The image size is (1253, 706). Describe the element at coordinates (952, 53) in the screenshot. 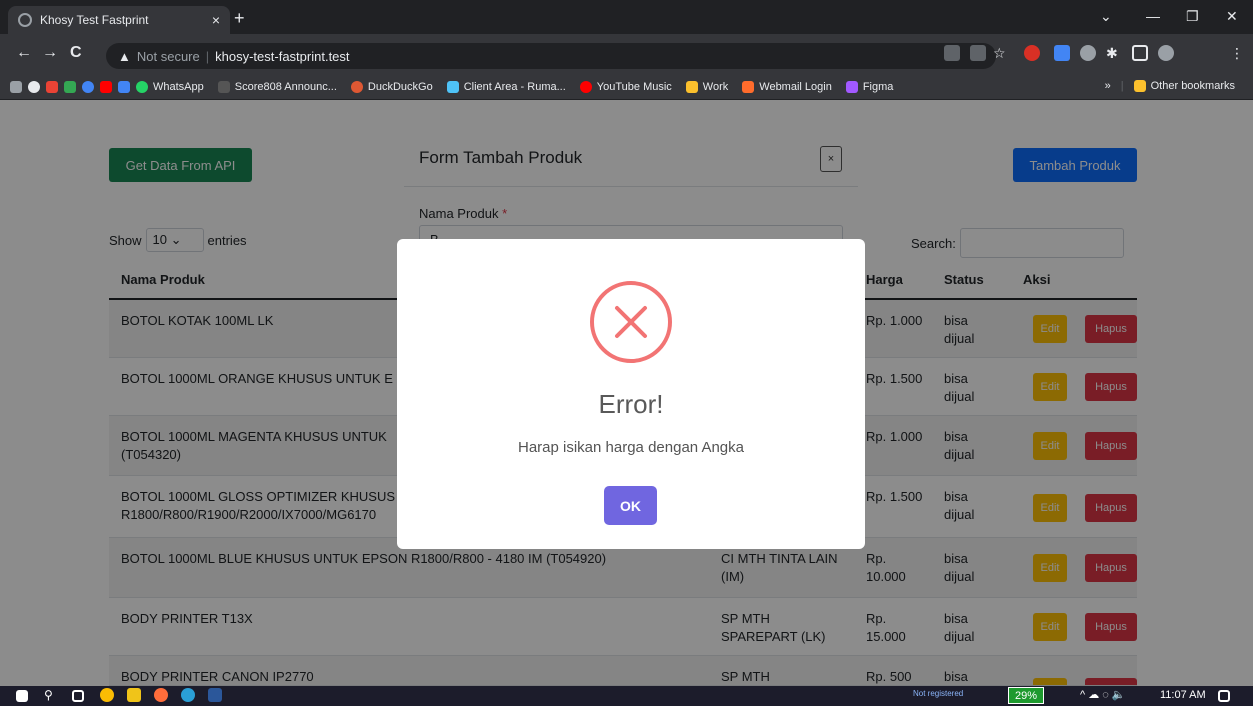

I see `translate-icon` at that location.